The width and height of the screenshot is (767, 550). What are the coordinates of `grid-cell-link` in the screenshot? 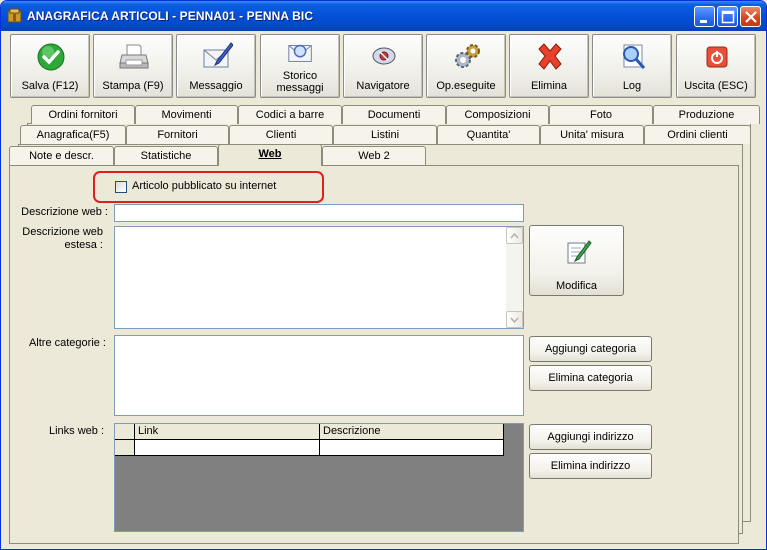 It's located at (227, 448).